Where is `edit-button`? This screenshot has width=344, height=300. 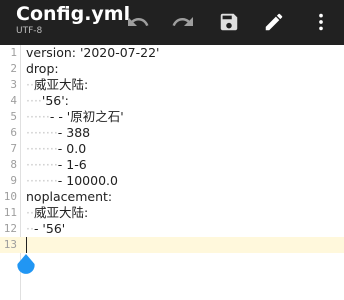
edit-button is located at coordinates (274, 22).